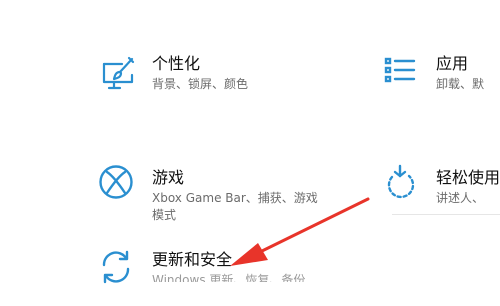  I want to click on tile-gaming-desc-line1: Xbox Game Bar、捕获、游戏, so click(235, 198).